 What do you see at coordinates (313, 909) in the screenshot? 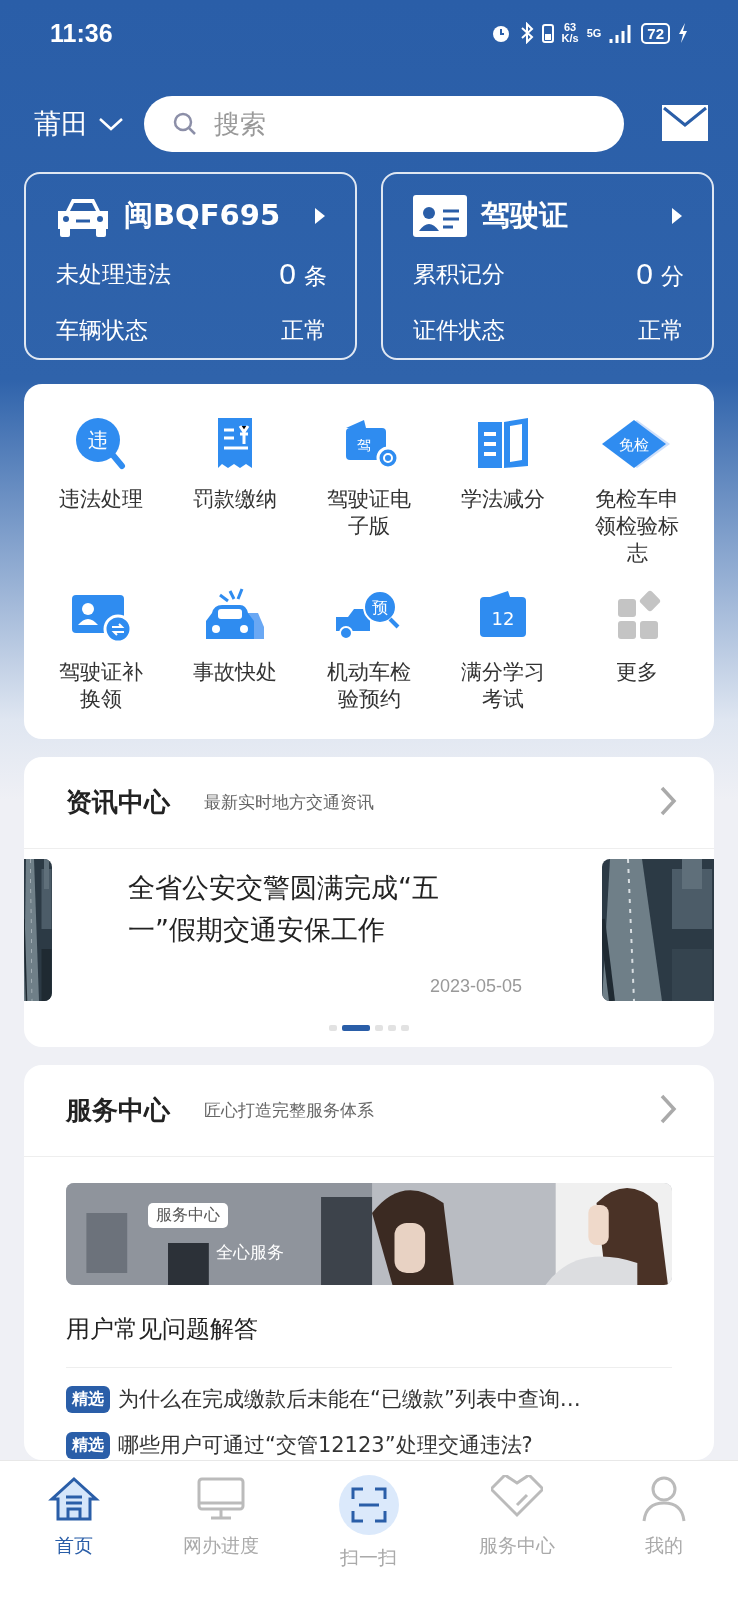
I see `news-headline: 全省公安交警圆满完成“五一”假期交通安保工作` at bounding box center [313, 909].